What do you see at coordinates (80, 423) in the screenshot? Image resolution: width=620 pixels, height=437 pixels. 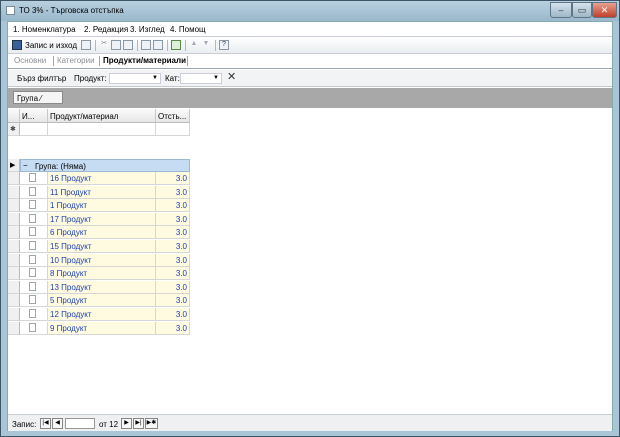 I see `record-number-input` at bounding box center [80, 423].